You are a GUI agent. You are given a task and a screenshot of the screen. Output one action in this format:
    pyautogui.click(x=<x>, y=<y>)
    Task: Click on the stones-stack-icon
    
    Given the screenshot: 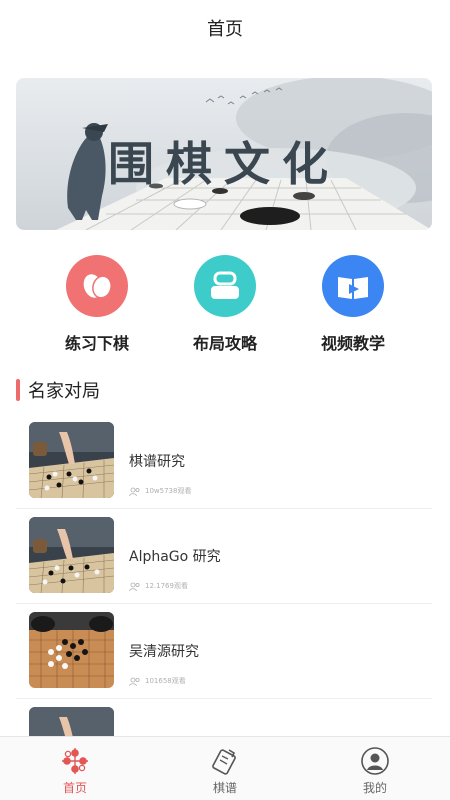 What is the action you would take?
    pyautogui.click(x=225, y=286)
    